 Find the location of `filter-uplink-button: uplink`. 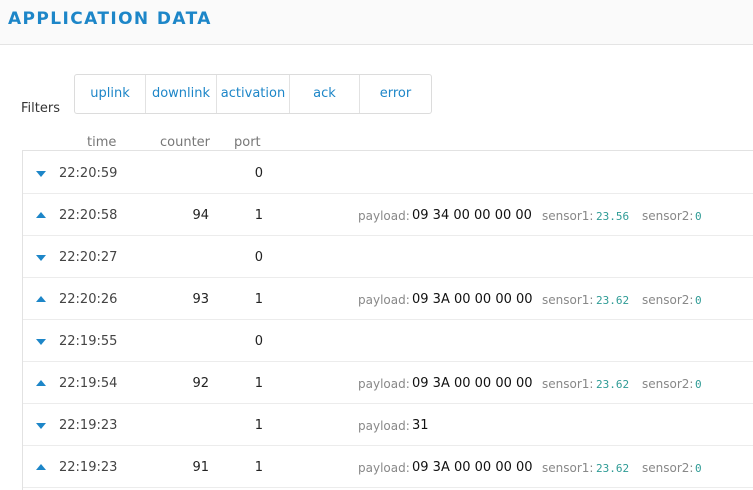

filter-uplink-button: uplink is located at coordinates (110, 94).